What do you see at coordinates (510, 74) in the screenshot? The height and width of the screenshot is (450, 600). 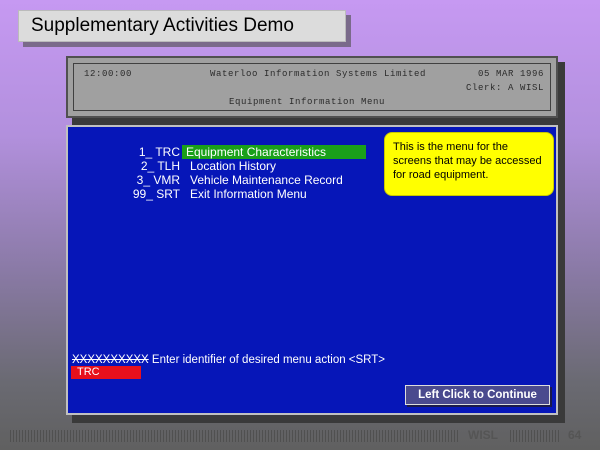 I see `header-date: 05 MAR 1996` at bounding box center [510, 74].